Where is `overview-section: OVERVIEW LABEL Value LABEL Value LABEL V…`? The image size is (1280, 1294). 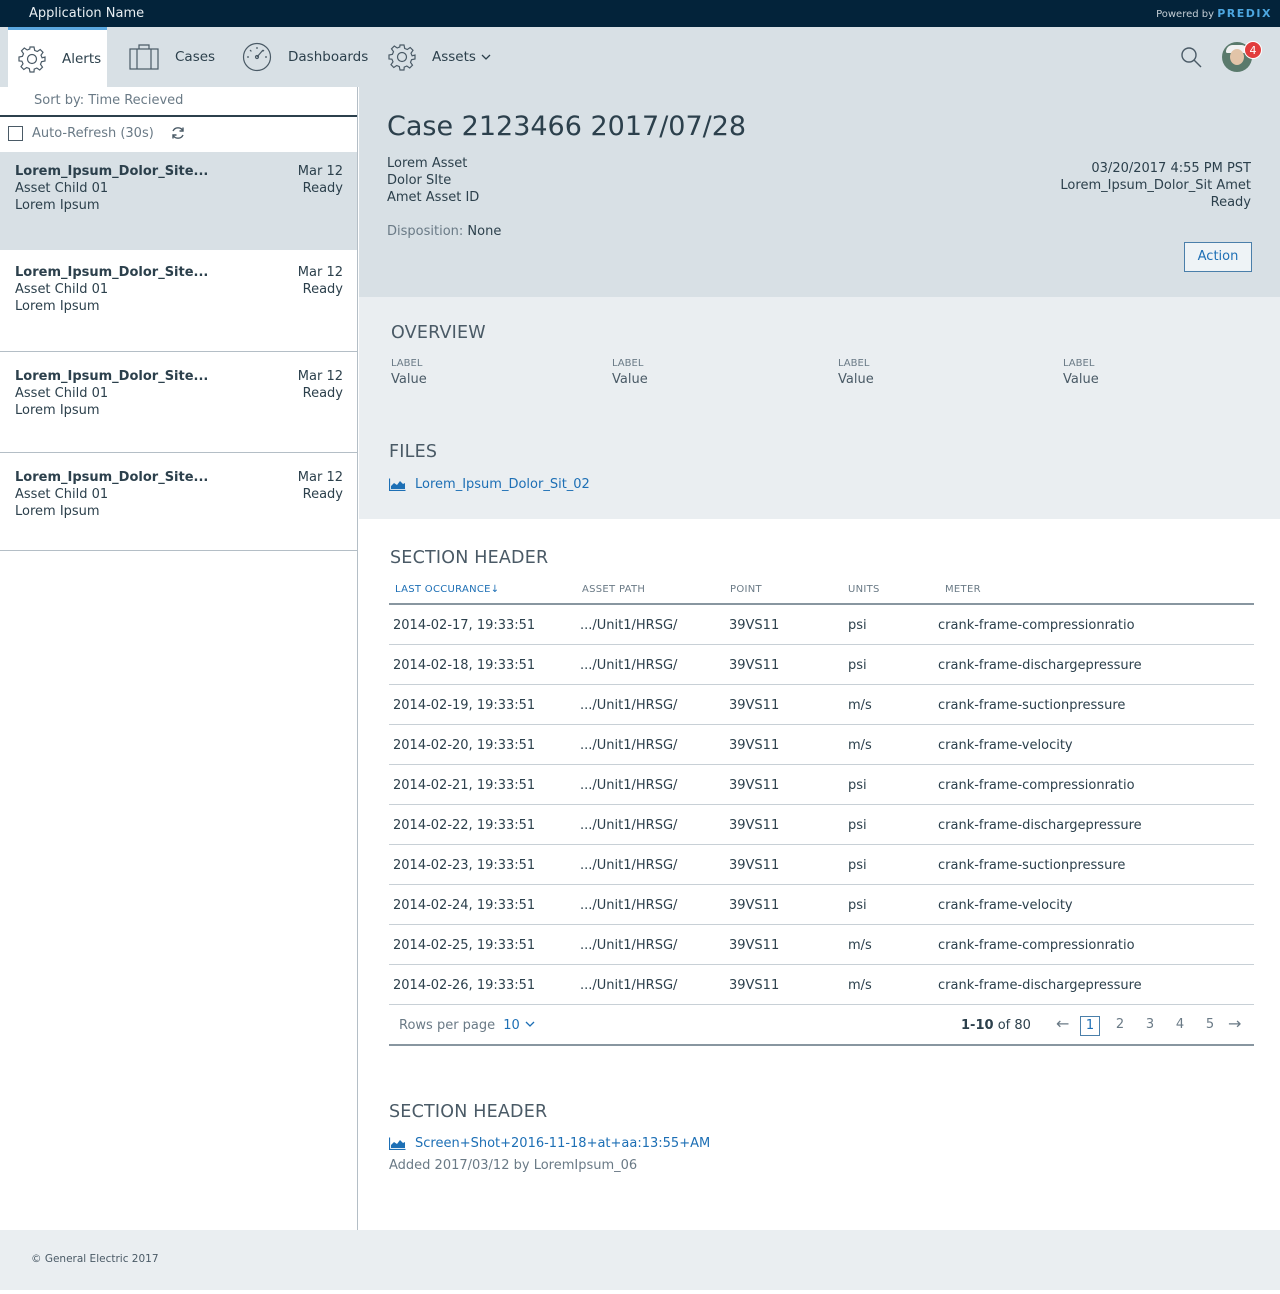 overview-section: OVERVIEW LABEL Value LABEL Value LABEL V… is located at coordinates (819, 408).